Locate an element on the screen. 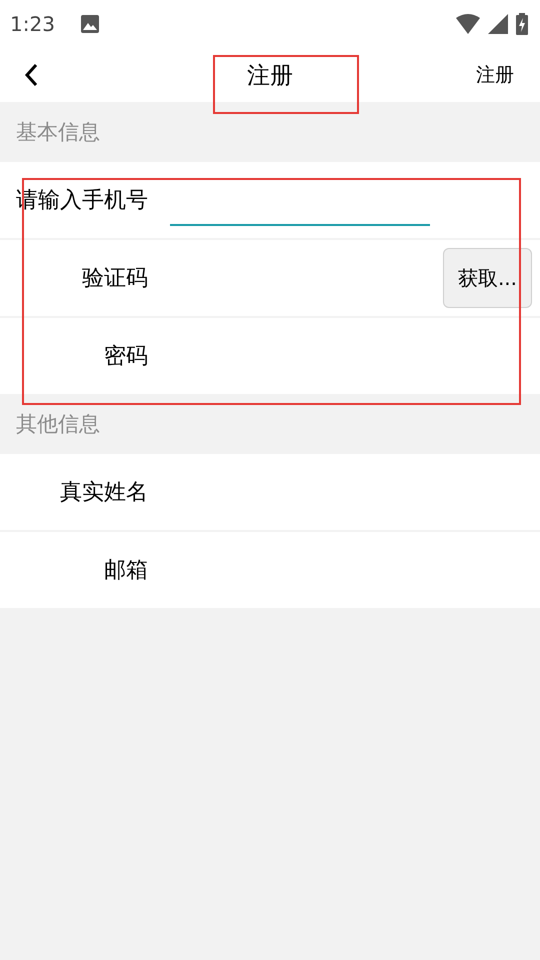 This screenshot has height=960, width=540. section-header: 基本信息 is located at coordinates (58, 132).